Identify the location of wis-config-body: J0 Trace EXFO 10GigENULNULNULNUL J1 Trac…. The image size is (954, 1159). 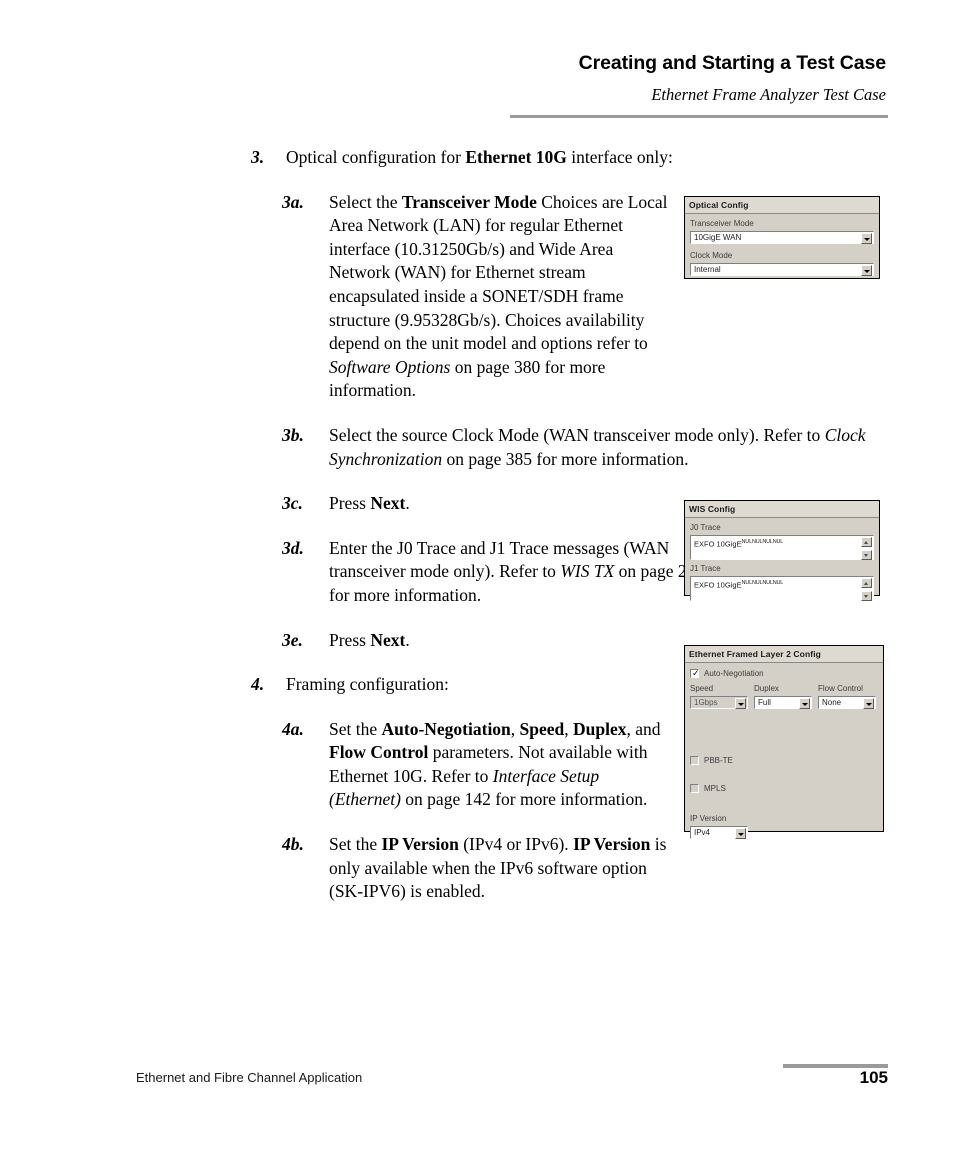
(782, 562).